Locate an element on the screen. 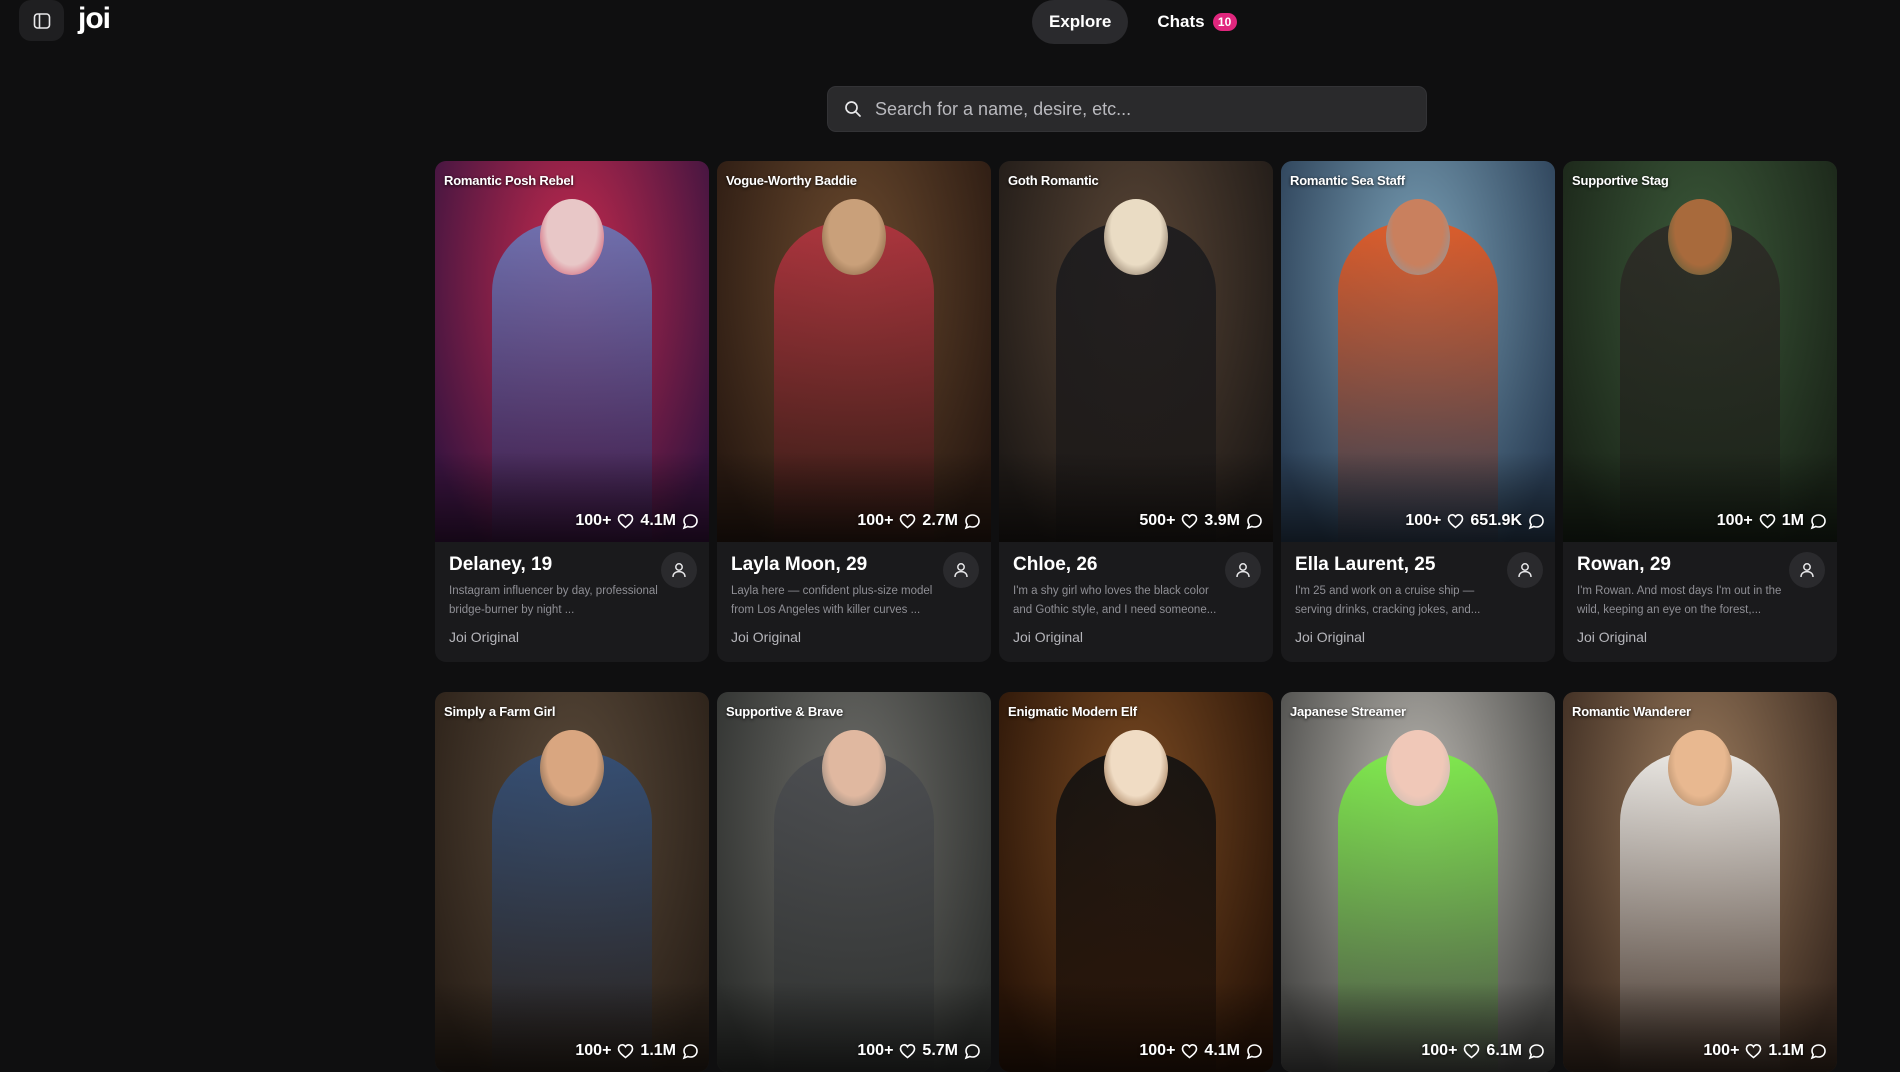  card-stats: 100+ 5.7M is located at coordinates (919, 1051).